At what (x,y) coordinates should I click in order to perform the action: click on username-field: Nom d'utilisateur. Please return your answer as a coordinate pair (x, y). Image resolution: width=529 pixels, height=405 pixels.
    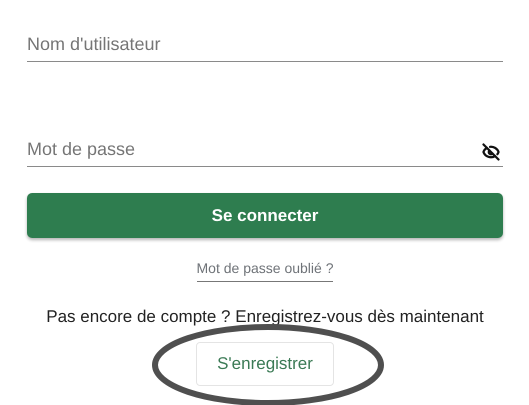
    Looking at the image, I should click on (265, 45).